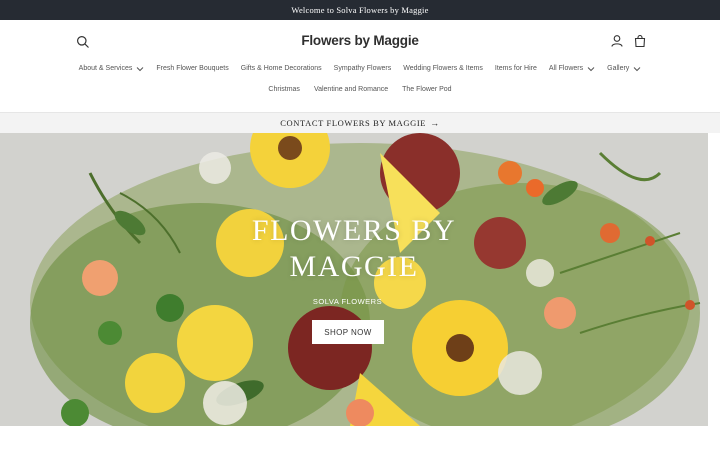  I want to click on nav-label: Christmas, so click(284, 89).